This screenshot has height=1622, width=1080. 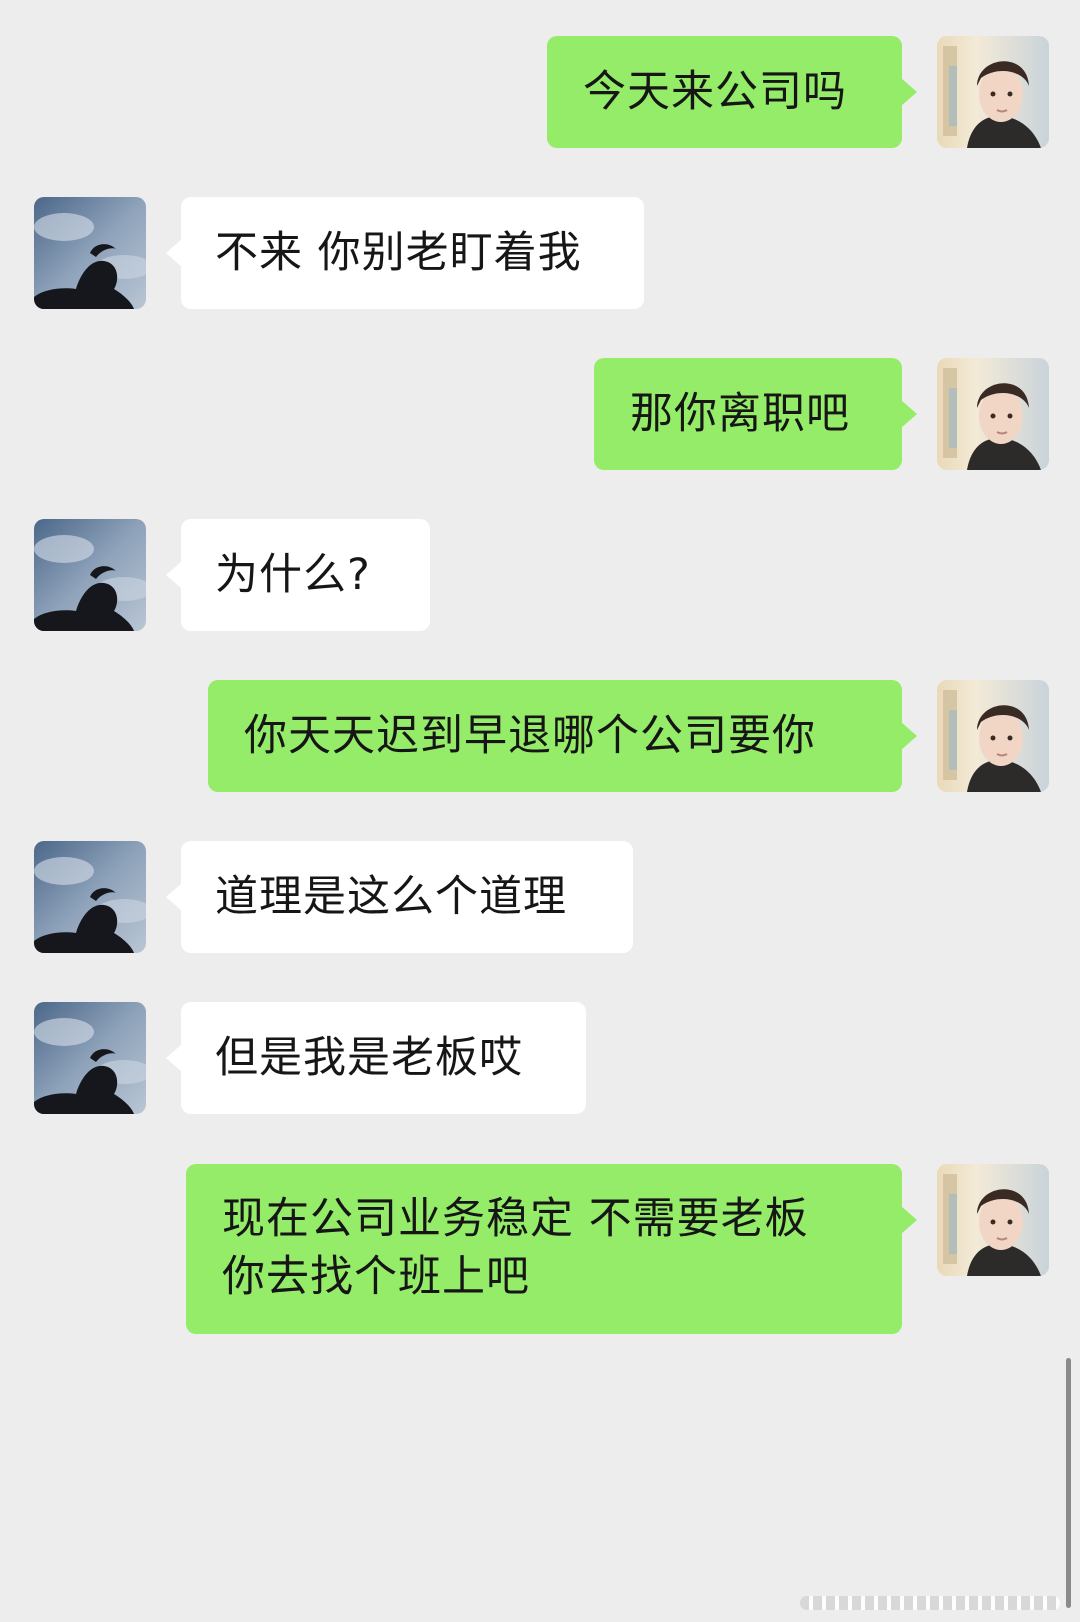 What do you see at coordinates (755, 414) in the screenshot?
I see `message-bubble-outgoing: 那你离职吧` at bounding box center [755, 414].